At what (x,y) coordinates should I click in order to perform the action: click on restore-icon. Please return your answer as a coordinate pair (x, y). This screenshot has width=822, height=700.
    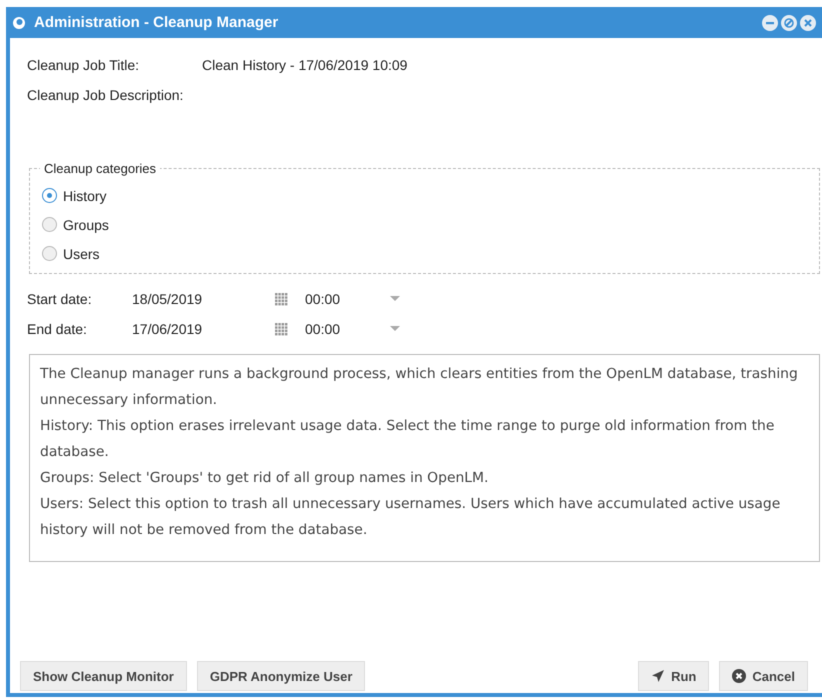
    Looking at the image, I should click on (789, 22).